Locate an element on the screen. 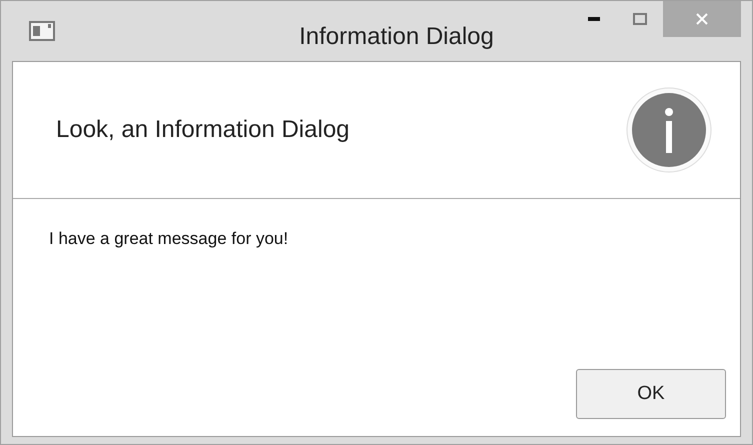  maximize-icon is located at coordinates (640, 19).